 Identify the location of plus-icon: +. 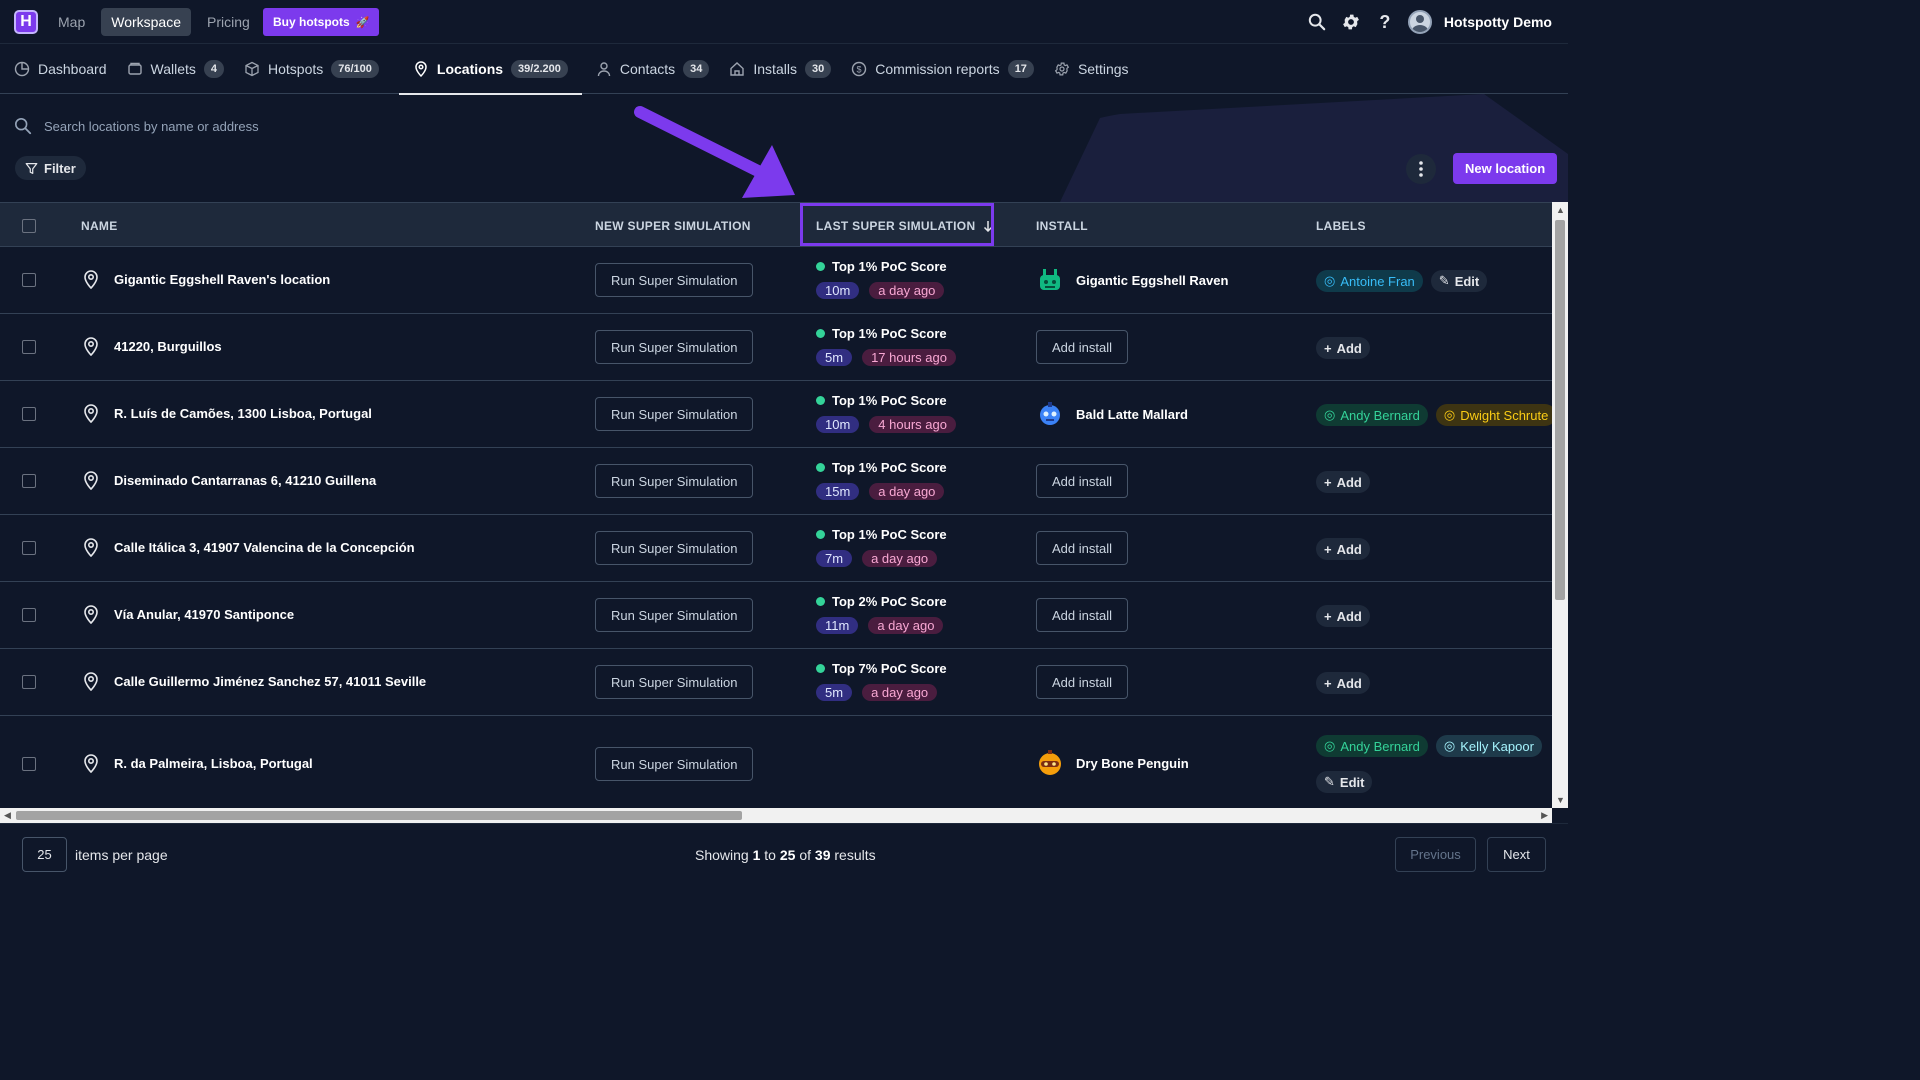
(1328, 683).